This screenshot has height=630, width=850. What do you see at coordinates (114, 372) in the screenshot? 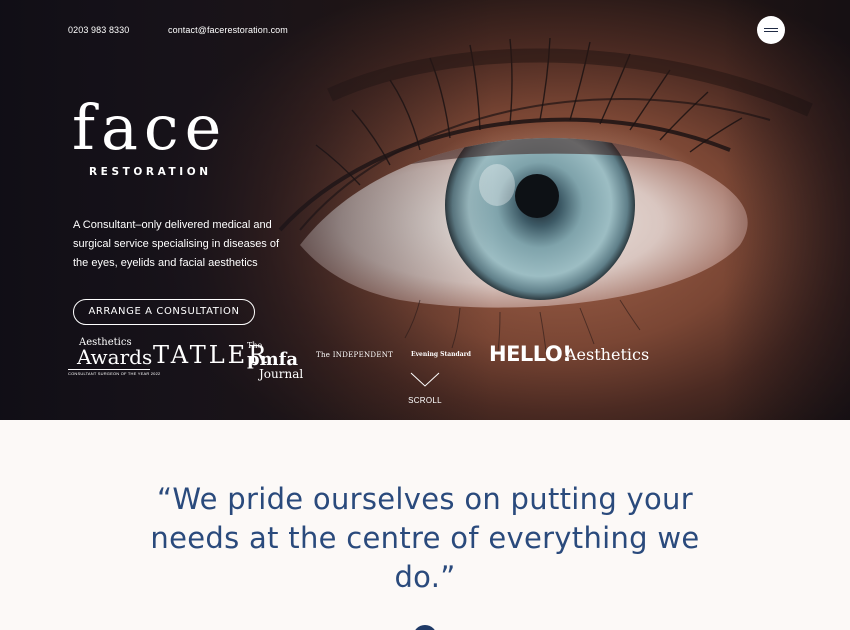
I see `press-logo-caption: CONSULTANT SURGEON OF THE YEAR 2022` at bounding box center [114, 372].